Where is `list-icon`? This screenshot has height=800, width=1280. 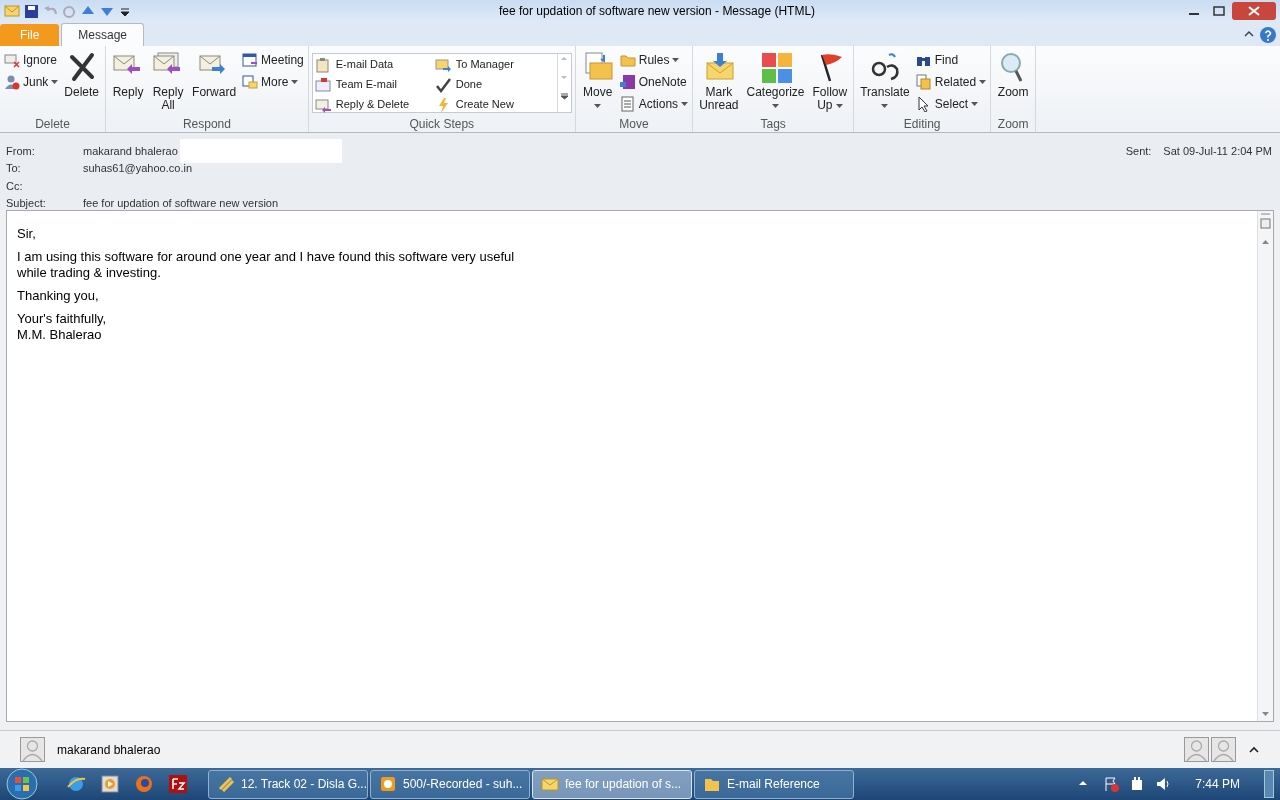
list-icon is located at coordinates (627, 104).